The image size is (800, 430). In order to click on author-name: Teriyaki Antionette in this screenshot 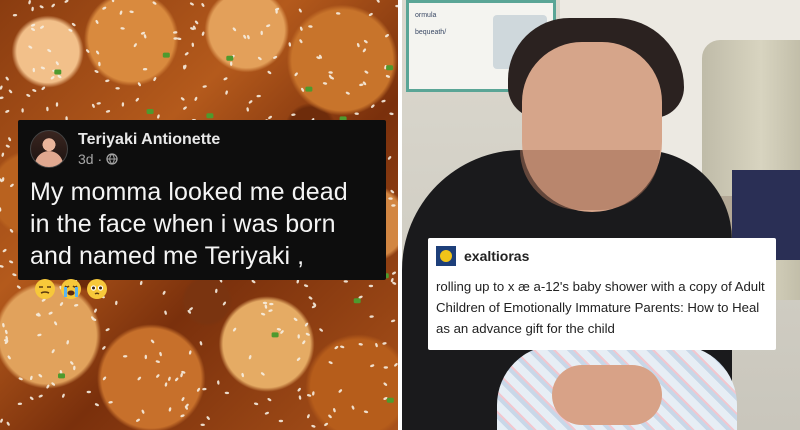, I will do `click(149, 140)`.